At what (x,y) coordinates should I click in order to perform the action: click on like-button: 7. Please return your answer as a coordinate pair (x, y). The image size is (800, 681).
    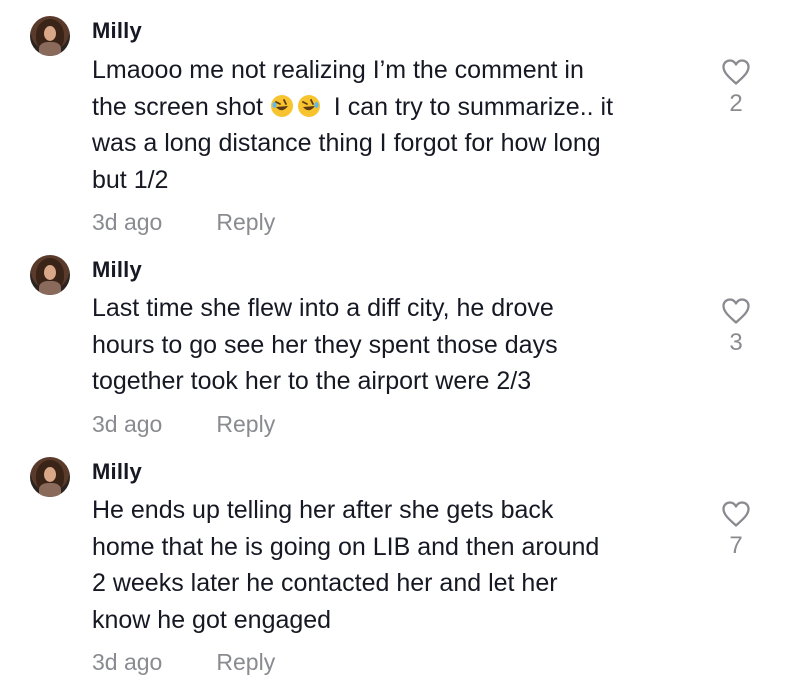
    Looking at the image, I should click on (736, 530).